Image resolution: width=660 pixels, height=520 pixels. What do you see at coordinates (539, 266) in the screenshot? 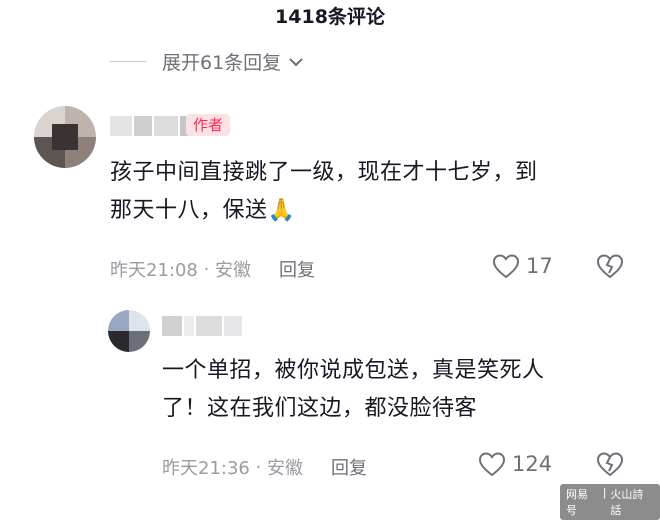
I see `like-count: 17` at bounding box center [539, 266].